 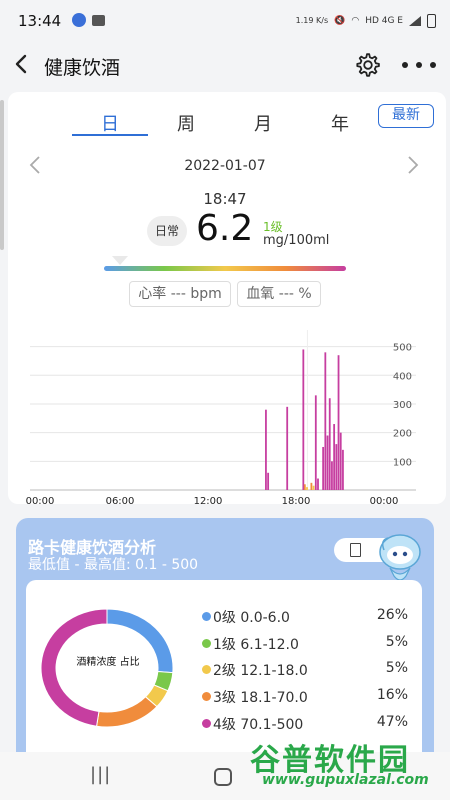 What do you see at coordinates (260, 698) in the screenshot?
I see `legend-label: 3级 18.1-70.0` at bounding box center [260, 698].